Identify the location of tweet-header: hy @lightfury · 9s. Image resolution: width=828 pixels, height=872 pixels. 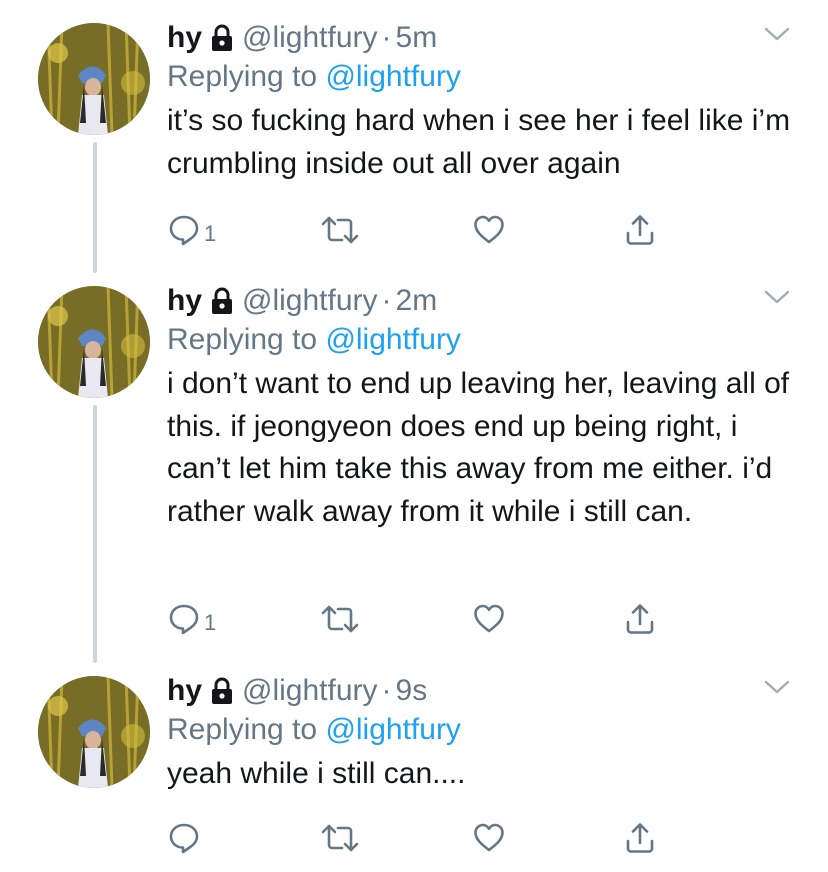
(297, 691).